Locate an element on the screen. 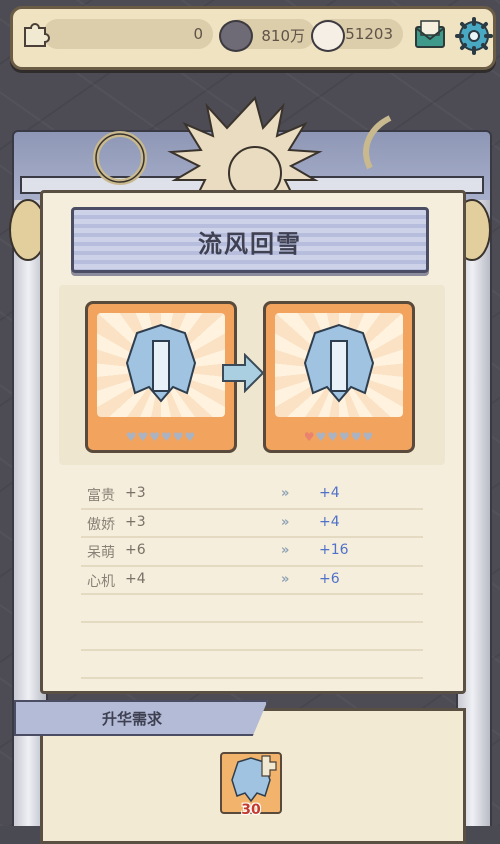 Image resolution: width=500 pixels, height=844 pixels. current-item-card: ♥♥♥♥♥♥ is located at coordinates (161, 377).